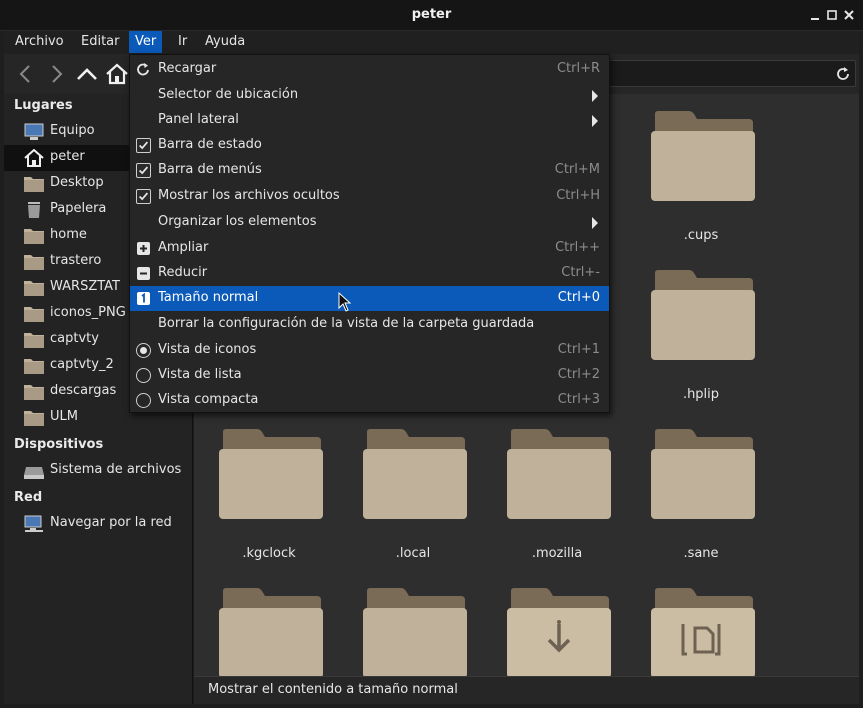 The height and width of the screenshot is (708, 863). I want to click on zoom-normal-icon, so click(143, 298).